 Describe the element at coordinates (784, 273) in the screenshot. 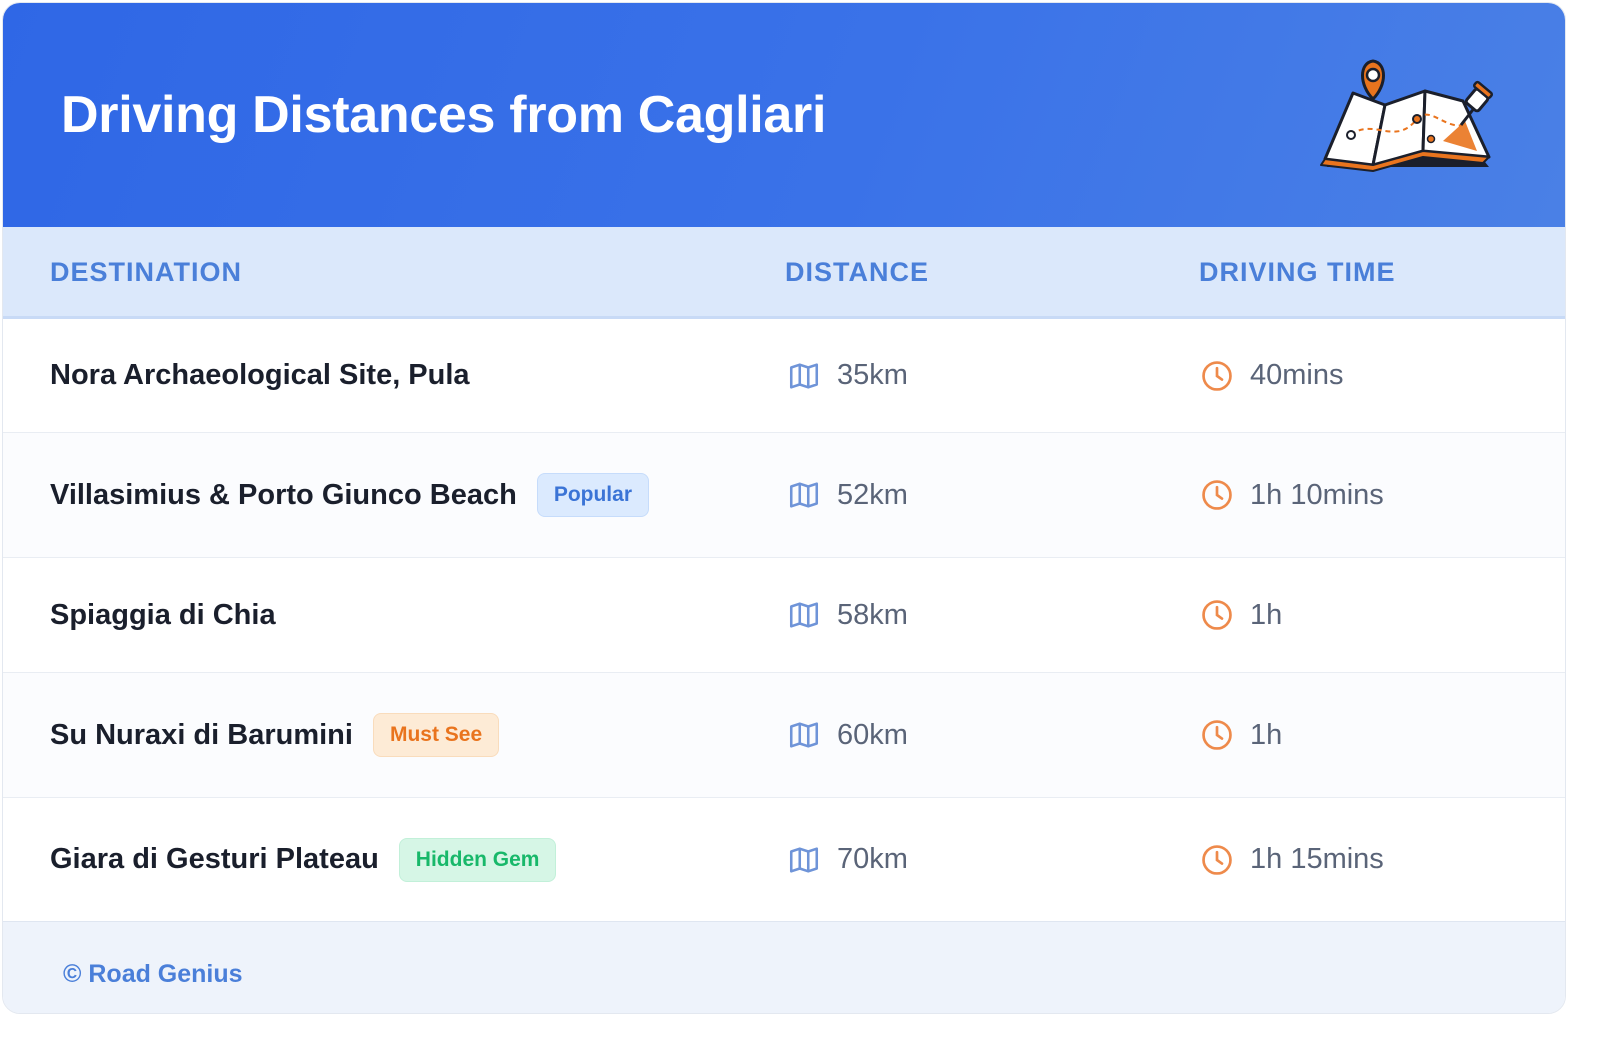

I see `table-header: DESTINATION DISTANCE DRIVING TIME` at that location.